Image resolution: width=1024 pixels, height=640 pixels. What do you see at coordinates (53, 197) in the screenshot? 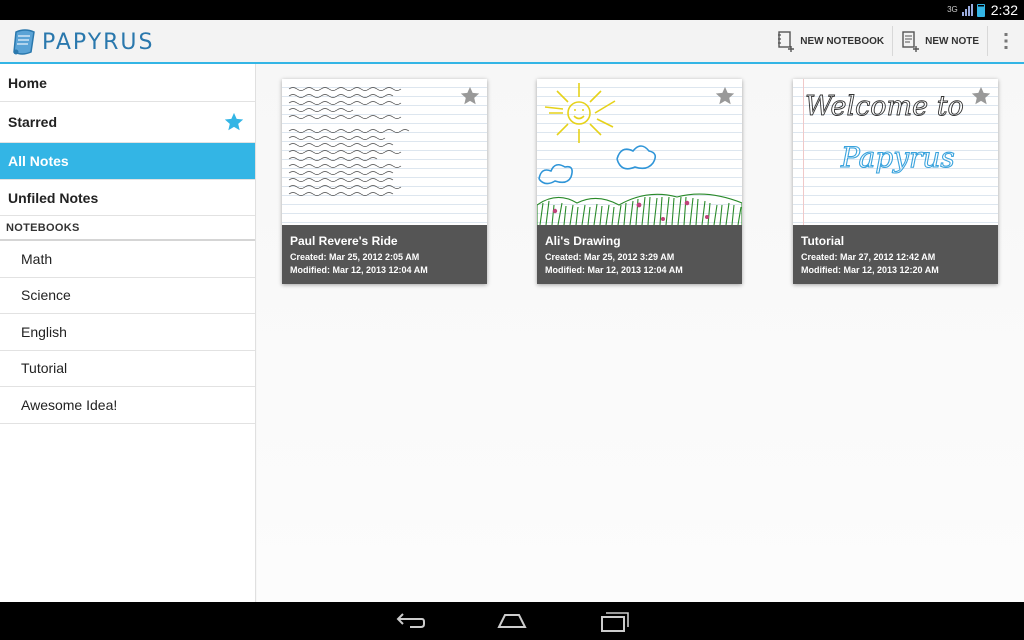
I see `sidebar-item-label: Unfiled Notes` at bounding box center [53, 197].